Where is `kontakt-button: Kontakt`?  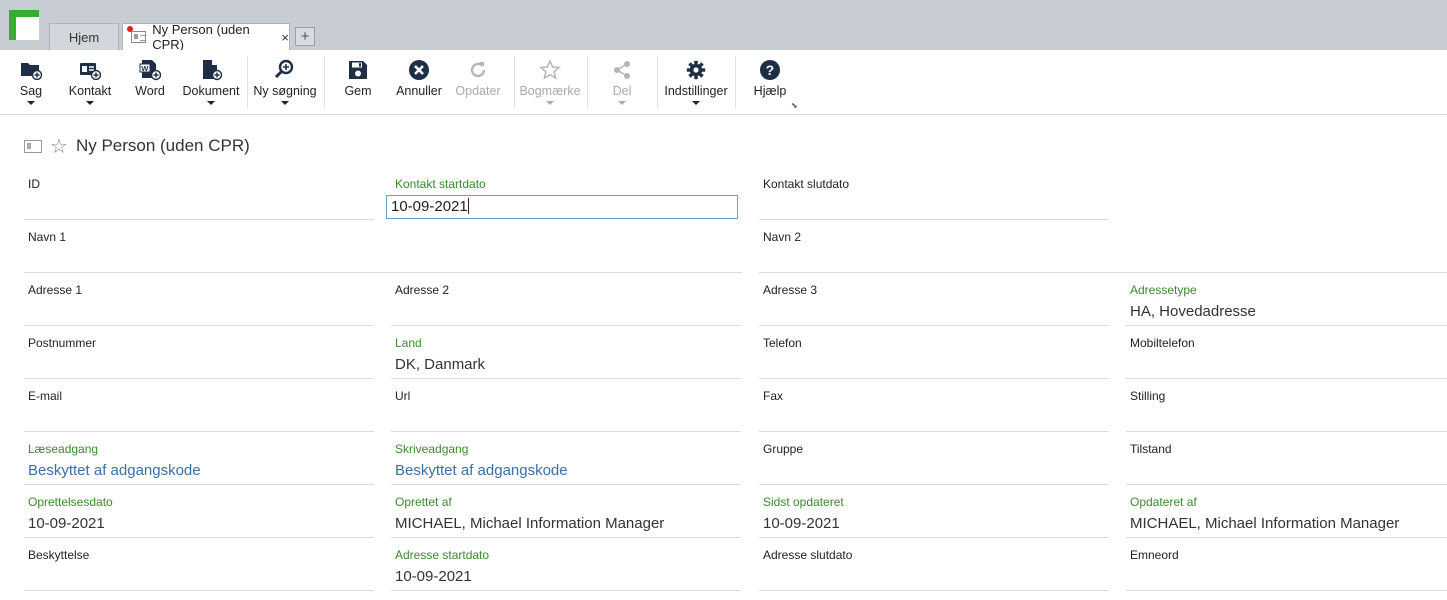 kontakt-button: Kontakt is located at coordinates (90, 82).